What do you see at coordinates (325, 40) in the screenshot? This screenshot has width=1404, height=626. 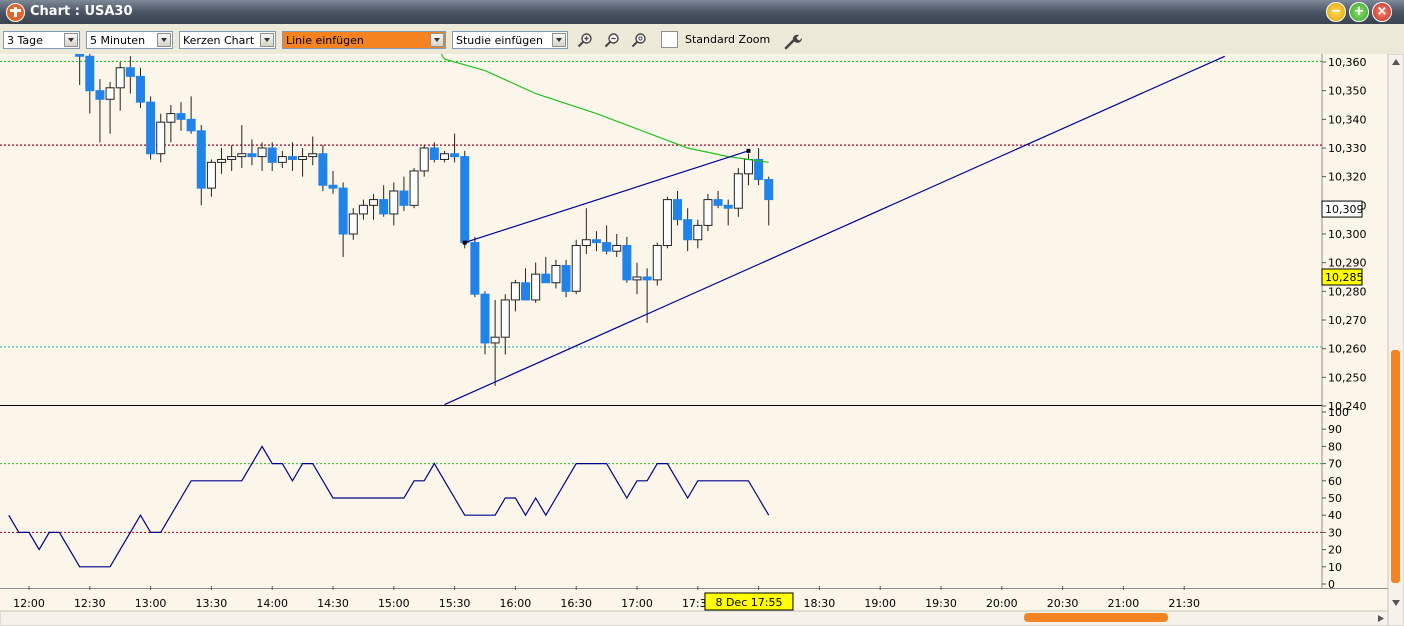 I see `line-insert-select-value: Linie einfügen` at bounding box center [325, 40].